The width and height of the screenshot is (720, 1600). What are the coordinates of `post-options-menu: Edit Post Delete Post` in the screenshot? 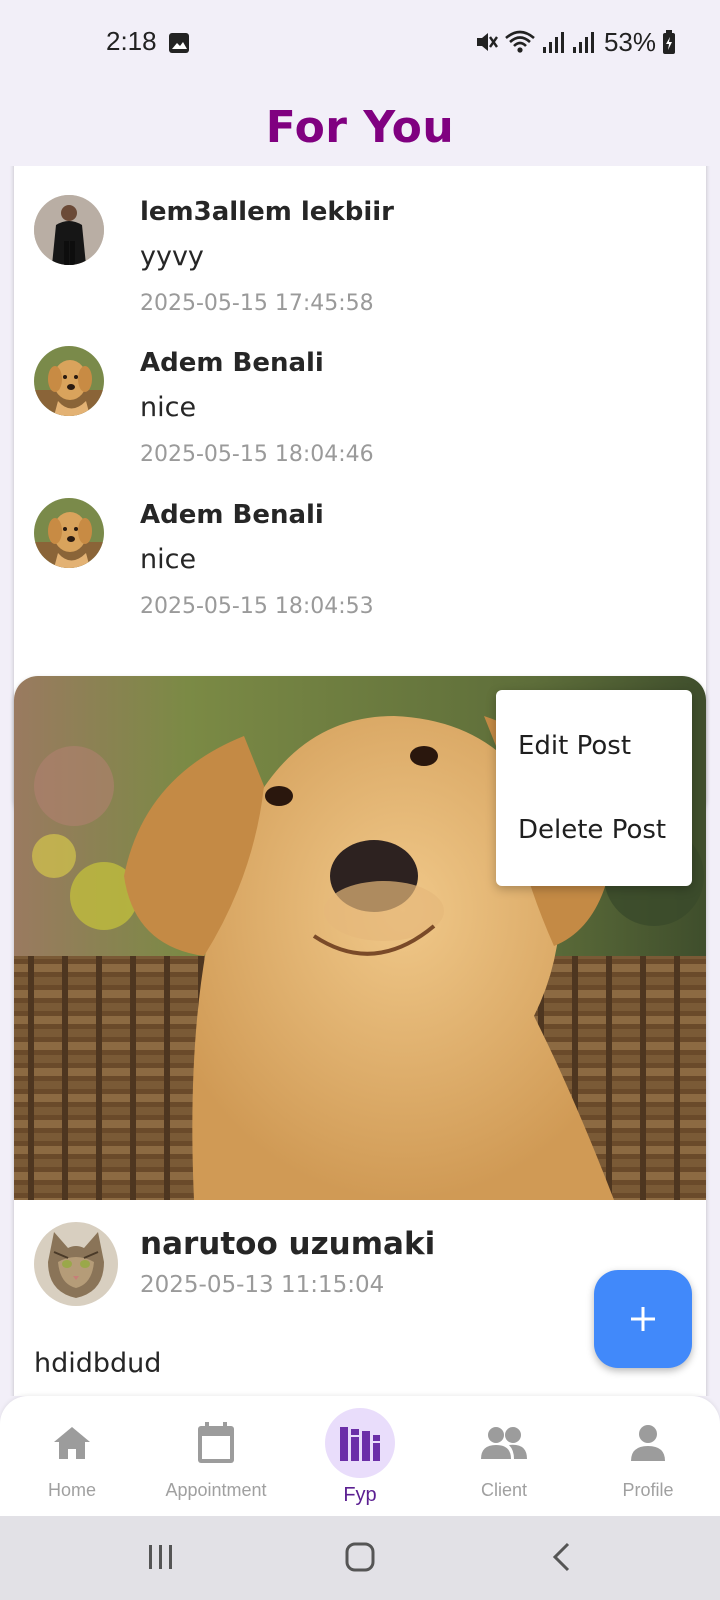 It's located at (594, 788).